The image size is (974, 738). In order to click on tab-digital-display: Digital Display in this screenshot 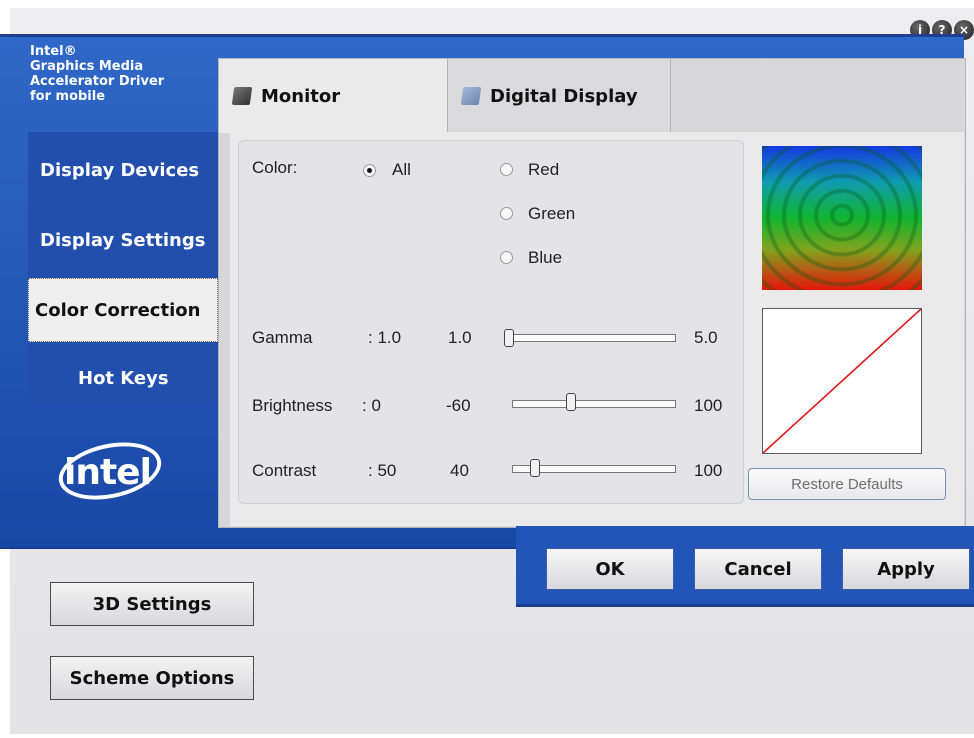, I will do `click(559, 96)`.